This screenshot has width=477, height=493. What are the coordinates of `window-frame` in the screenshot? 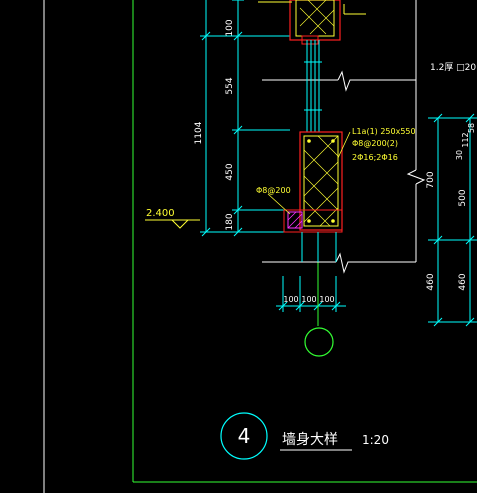 It's located at (313, 86).